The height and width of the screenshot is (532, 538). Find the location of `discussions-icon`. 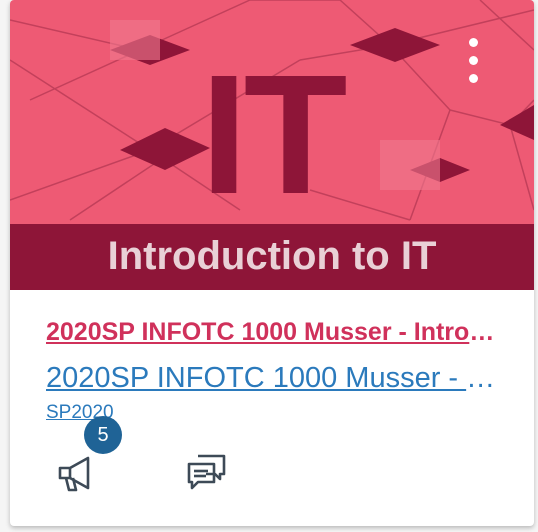

discussions-icon is located at coordinates (206, 472).